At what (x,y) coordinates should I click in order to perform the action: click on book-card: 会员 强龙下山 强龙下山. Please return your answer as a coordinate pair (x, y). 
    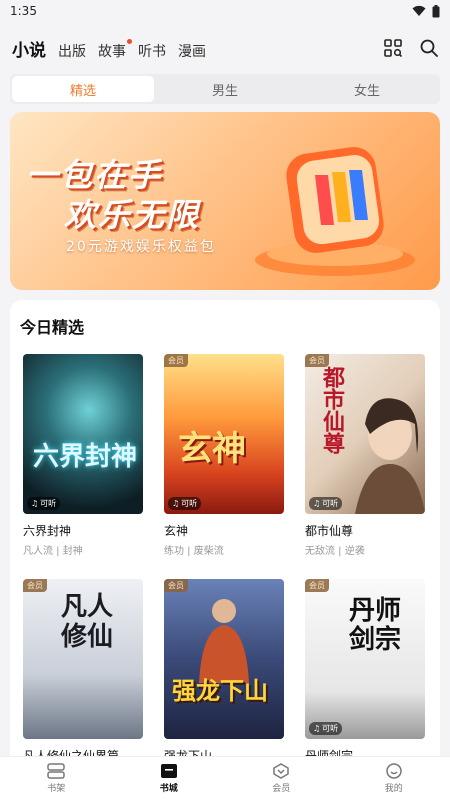
    Looking at the image, I should click on (224, 673).